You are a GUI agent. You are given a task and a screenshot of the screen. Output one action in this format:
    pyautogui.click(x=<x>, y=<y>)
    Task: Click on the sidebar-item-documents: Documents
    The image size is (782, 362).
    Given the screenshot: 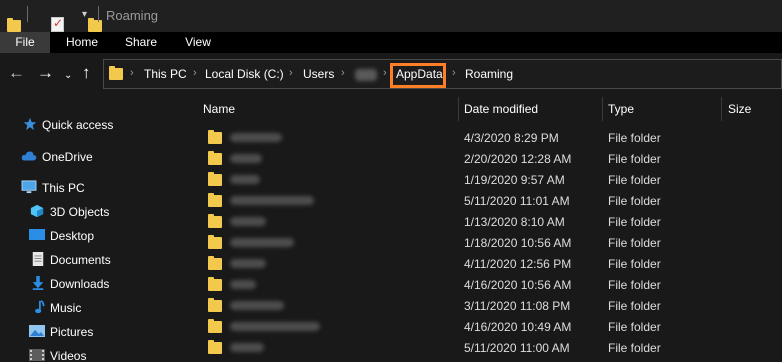 What is the action you would take?
    pyautogui.click(x=95, y=260)
    